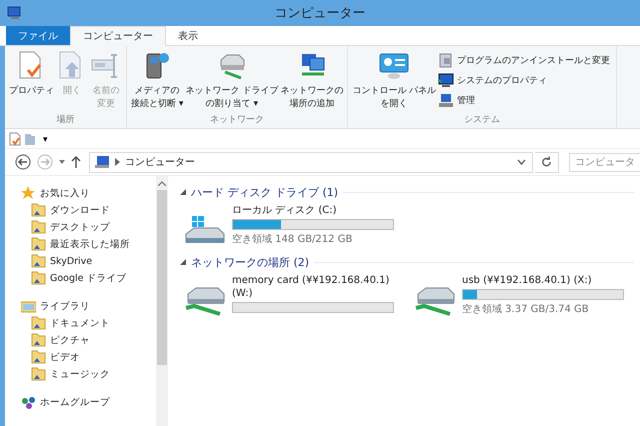 This screenshot has height=426, width=640. I want to click on sidebar-item: ミュージック, so click(80, 374).